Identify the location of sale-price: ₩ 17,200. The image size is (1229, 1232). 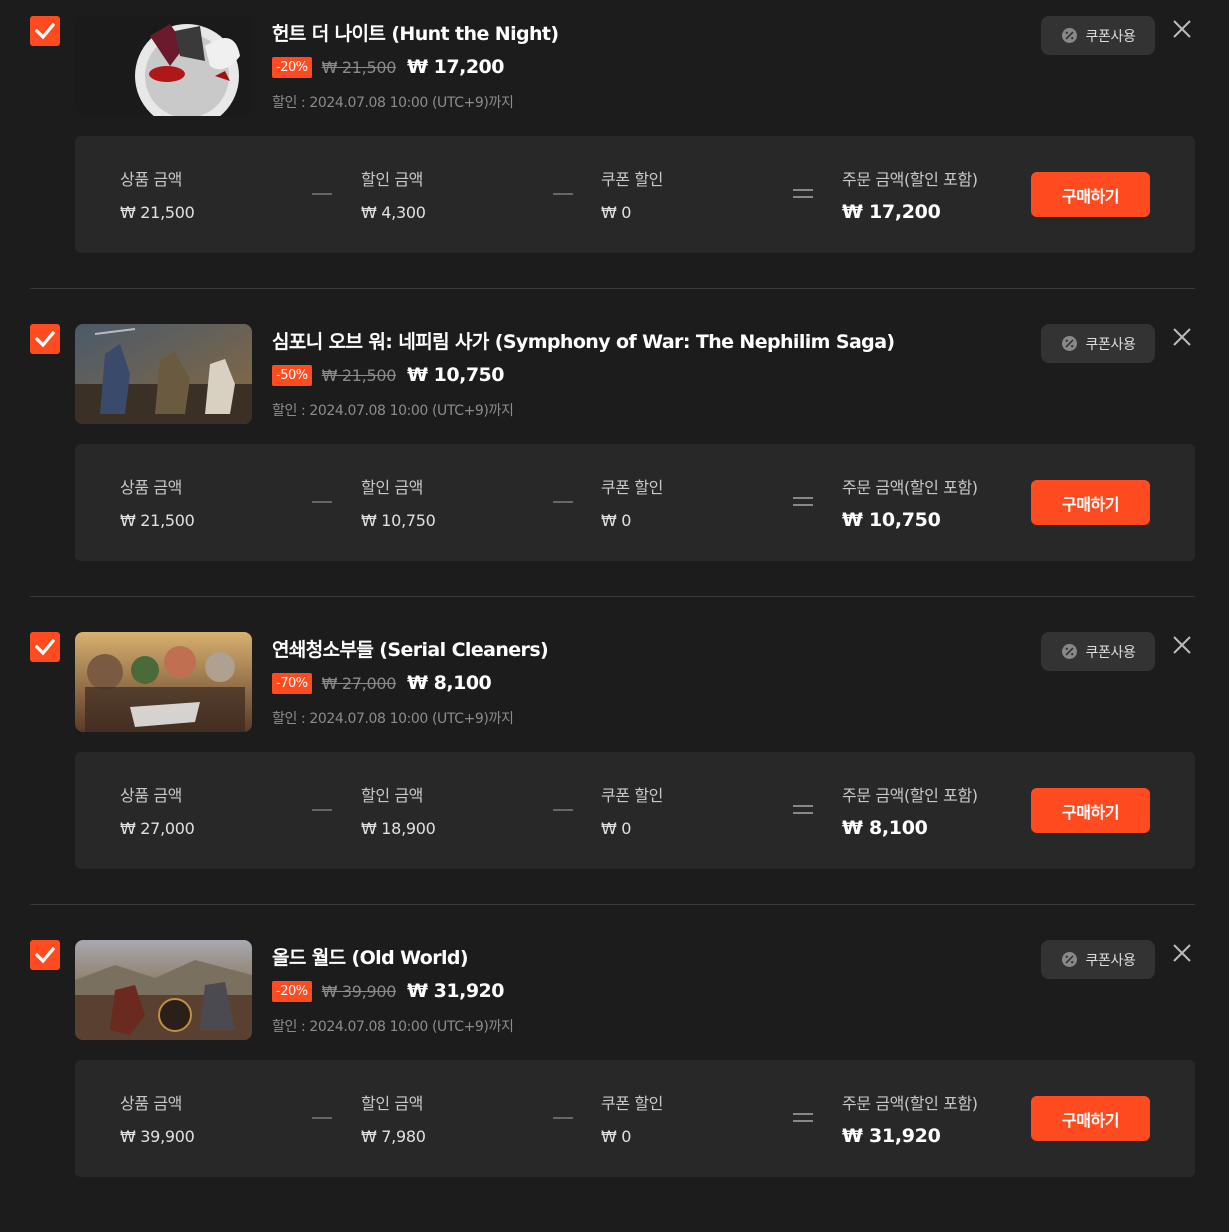
(455, 67).